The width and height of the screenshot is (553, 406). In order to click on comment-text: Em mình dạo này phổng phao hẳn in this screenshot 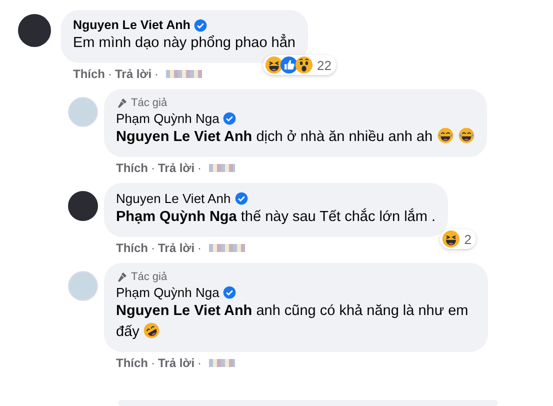, I will do `click(184, 43)`.